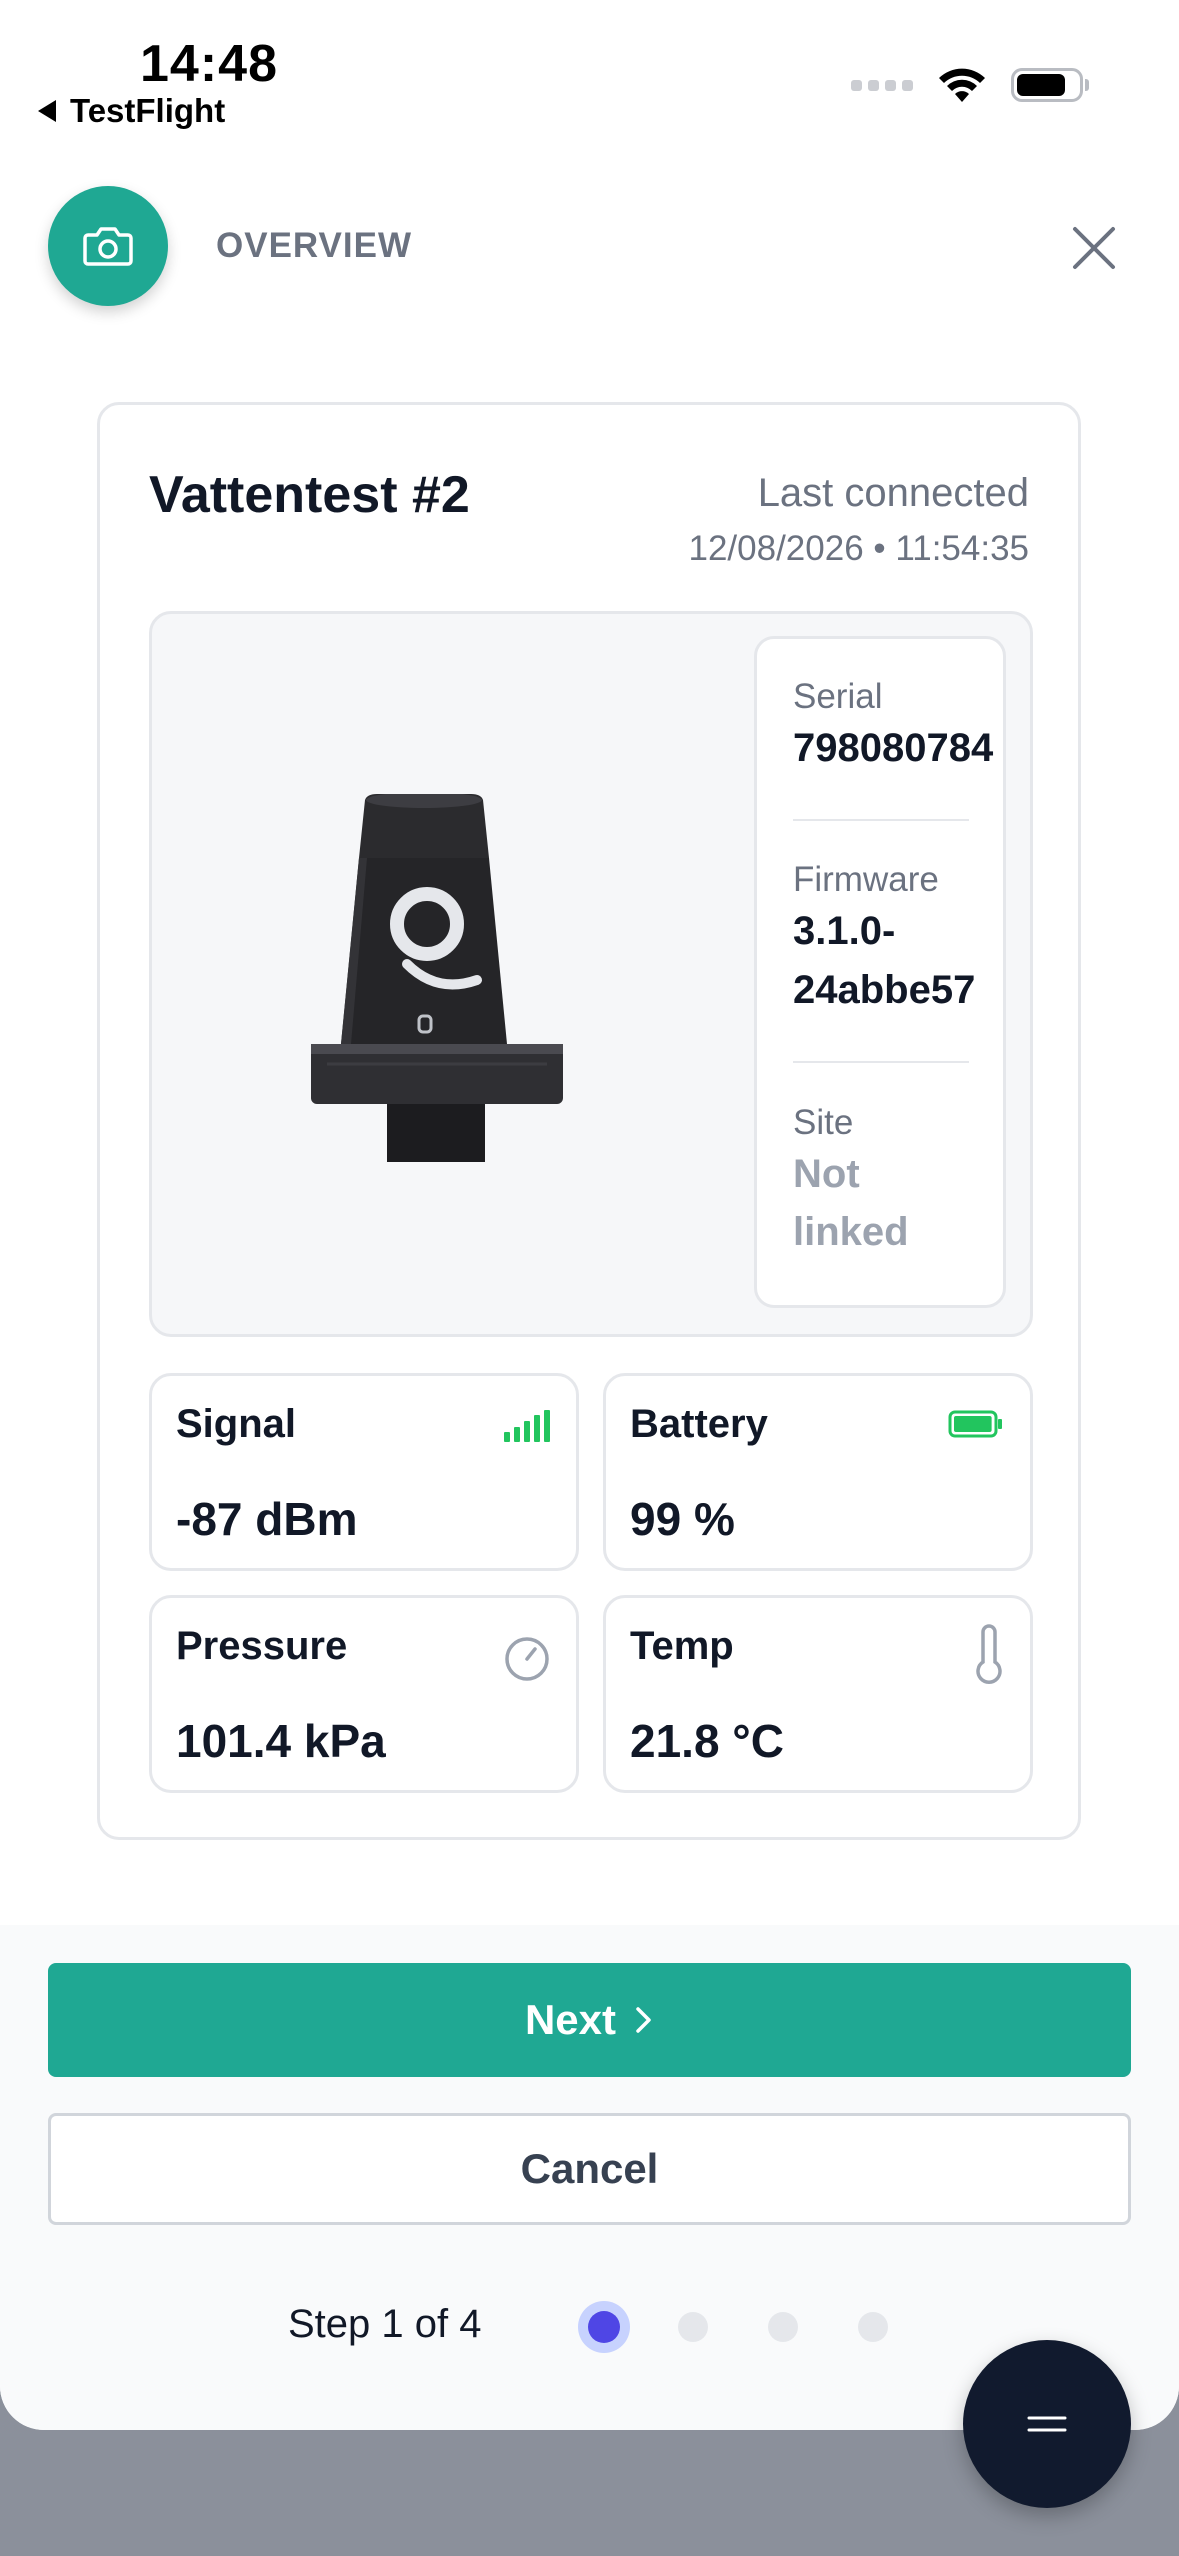  I want to click on next-button: Next, so click(589, 2020).